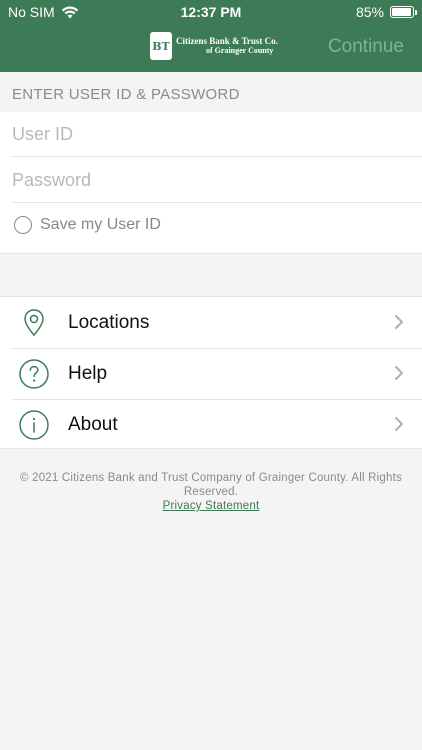 Image resolution: width=422 pixels, height=750 pixels. I want to click on logo-line1: Citizens Bank & Trust Co., so click(227, 41).